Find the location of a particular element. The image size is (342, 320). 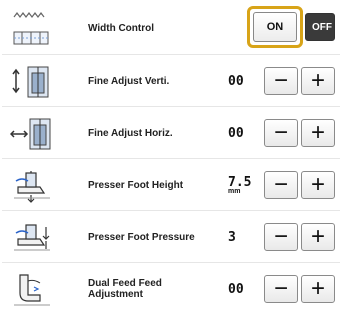

fine-adjust-vertical-icon is located at coordinates (32, 82).